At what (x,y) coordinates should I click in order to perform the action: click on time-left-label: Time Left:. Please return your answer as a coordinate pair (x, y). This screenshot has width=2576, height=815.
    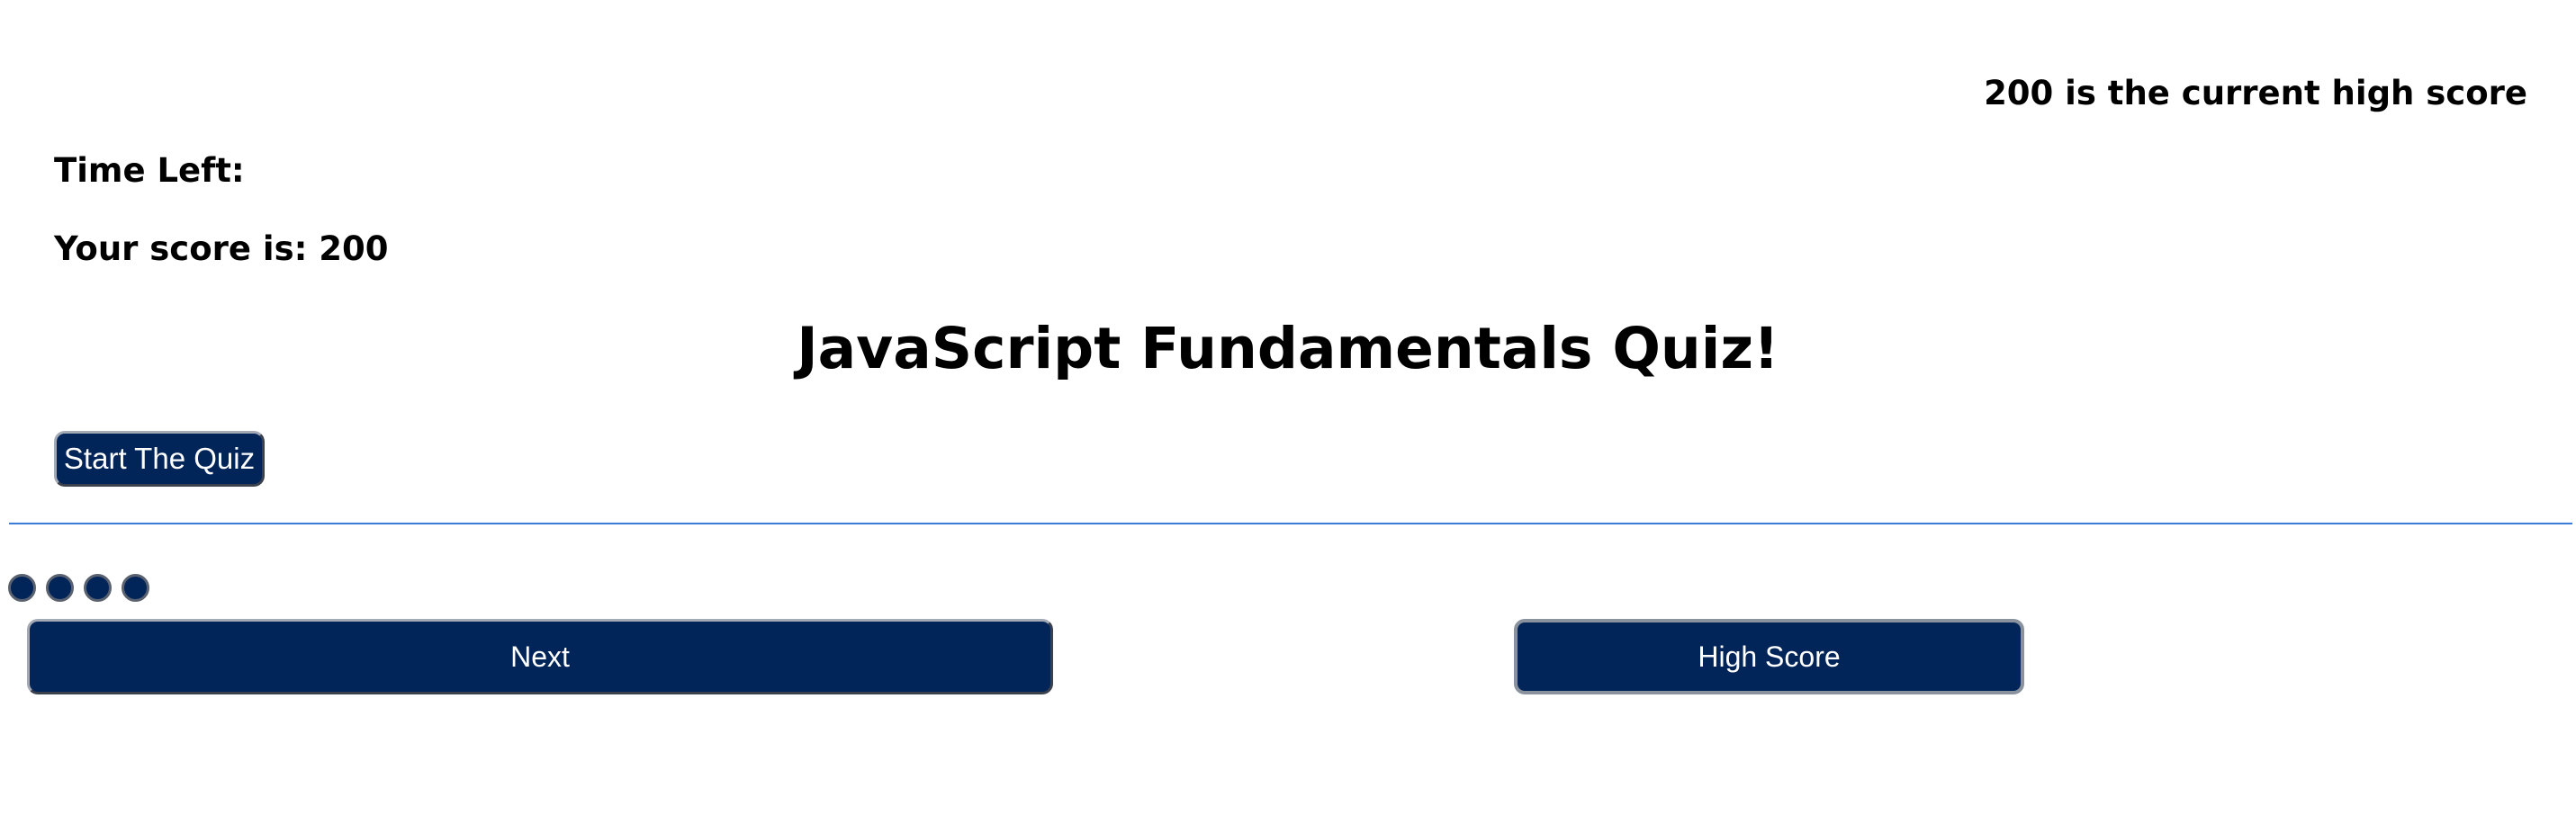
    Looking at the image, I should click on (149, 171).